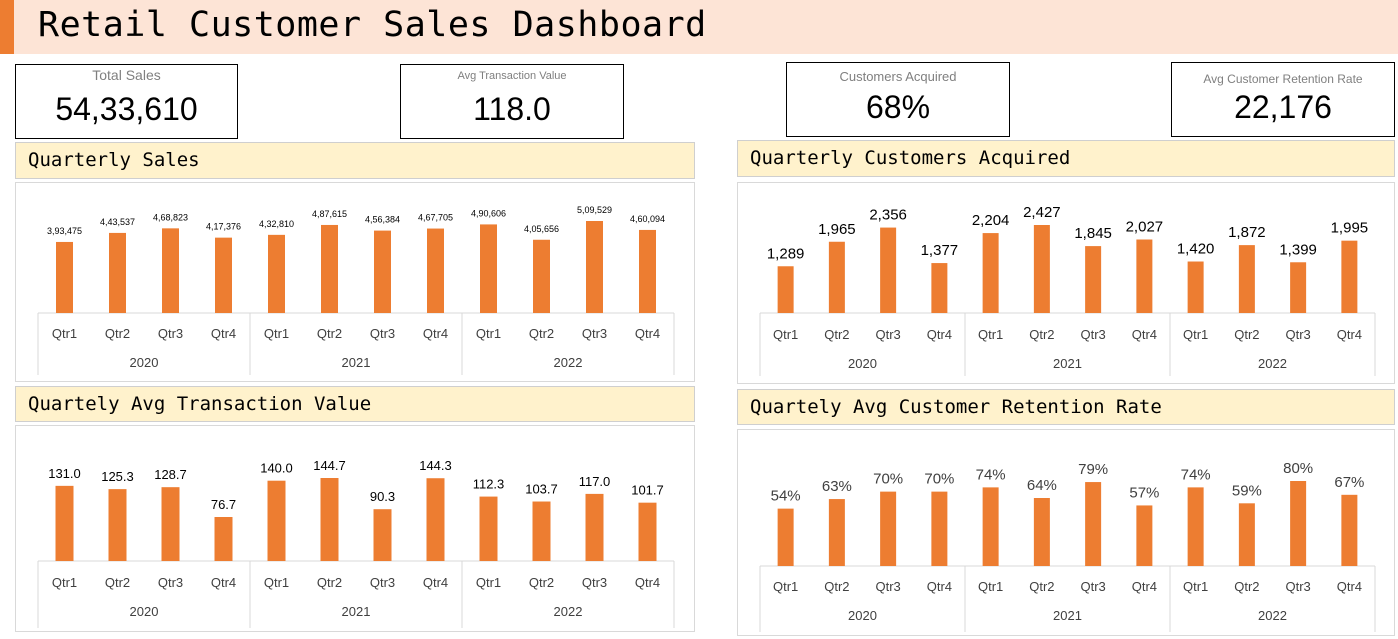 The image size is (1398, 639). Describe the element at coordinates (489, 484) in the screenshot. I see `data-label: 112.3` at that location.